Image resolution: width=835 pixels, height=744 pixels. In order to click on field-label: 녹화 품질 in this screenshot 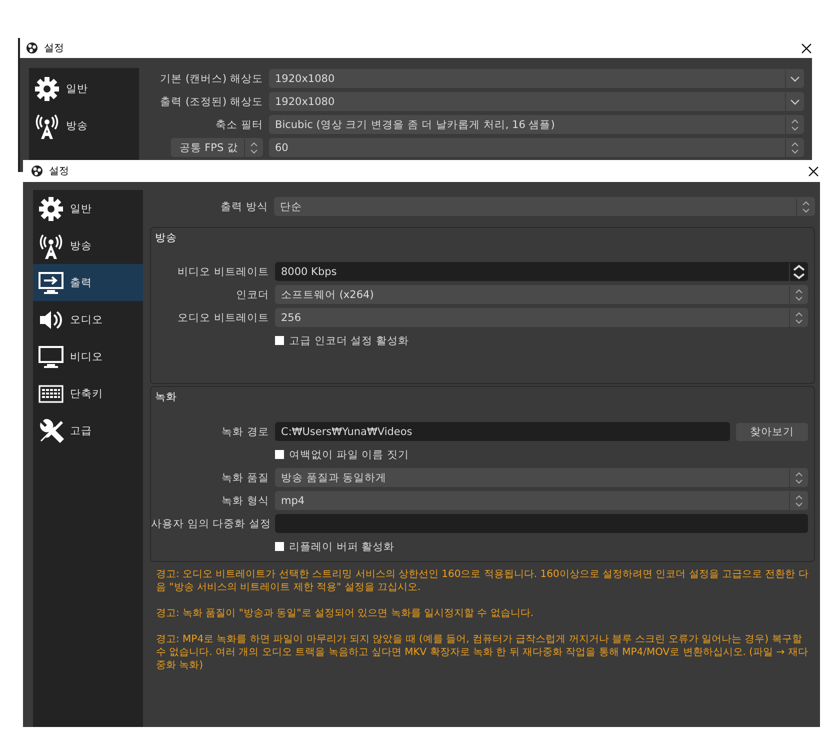, I will do `click(245, 477)`.